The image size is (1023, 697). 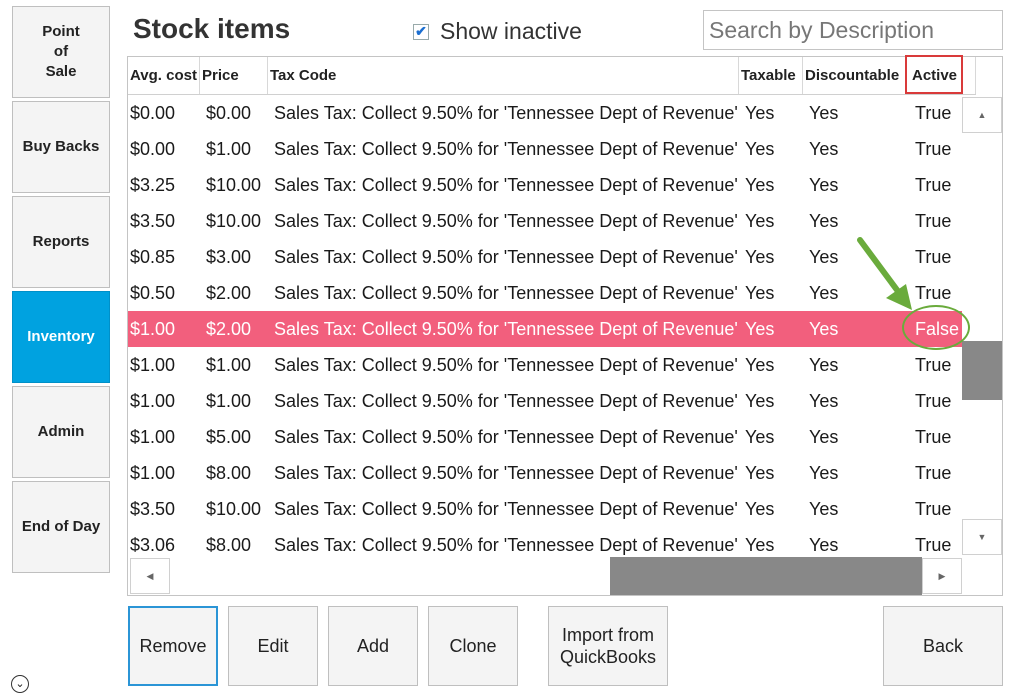 What do you see at coordinates (884, 273) in the screenshot?
I see `callout-arrow-icon` at bounding box center [884, 273].